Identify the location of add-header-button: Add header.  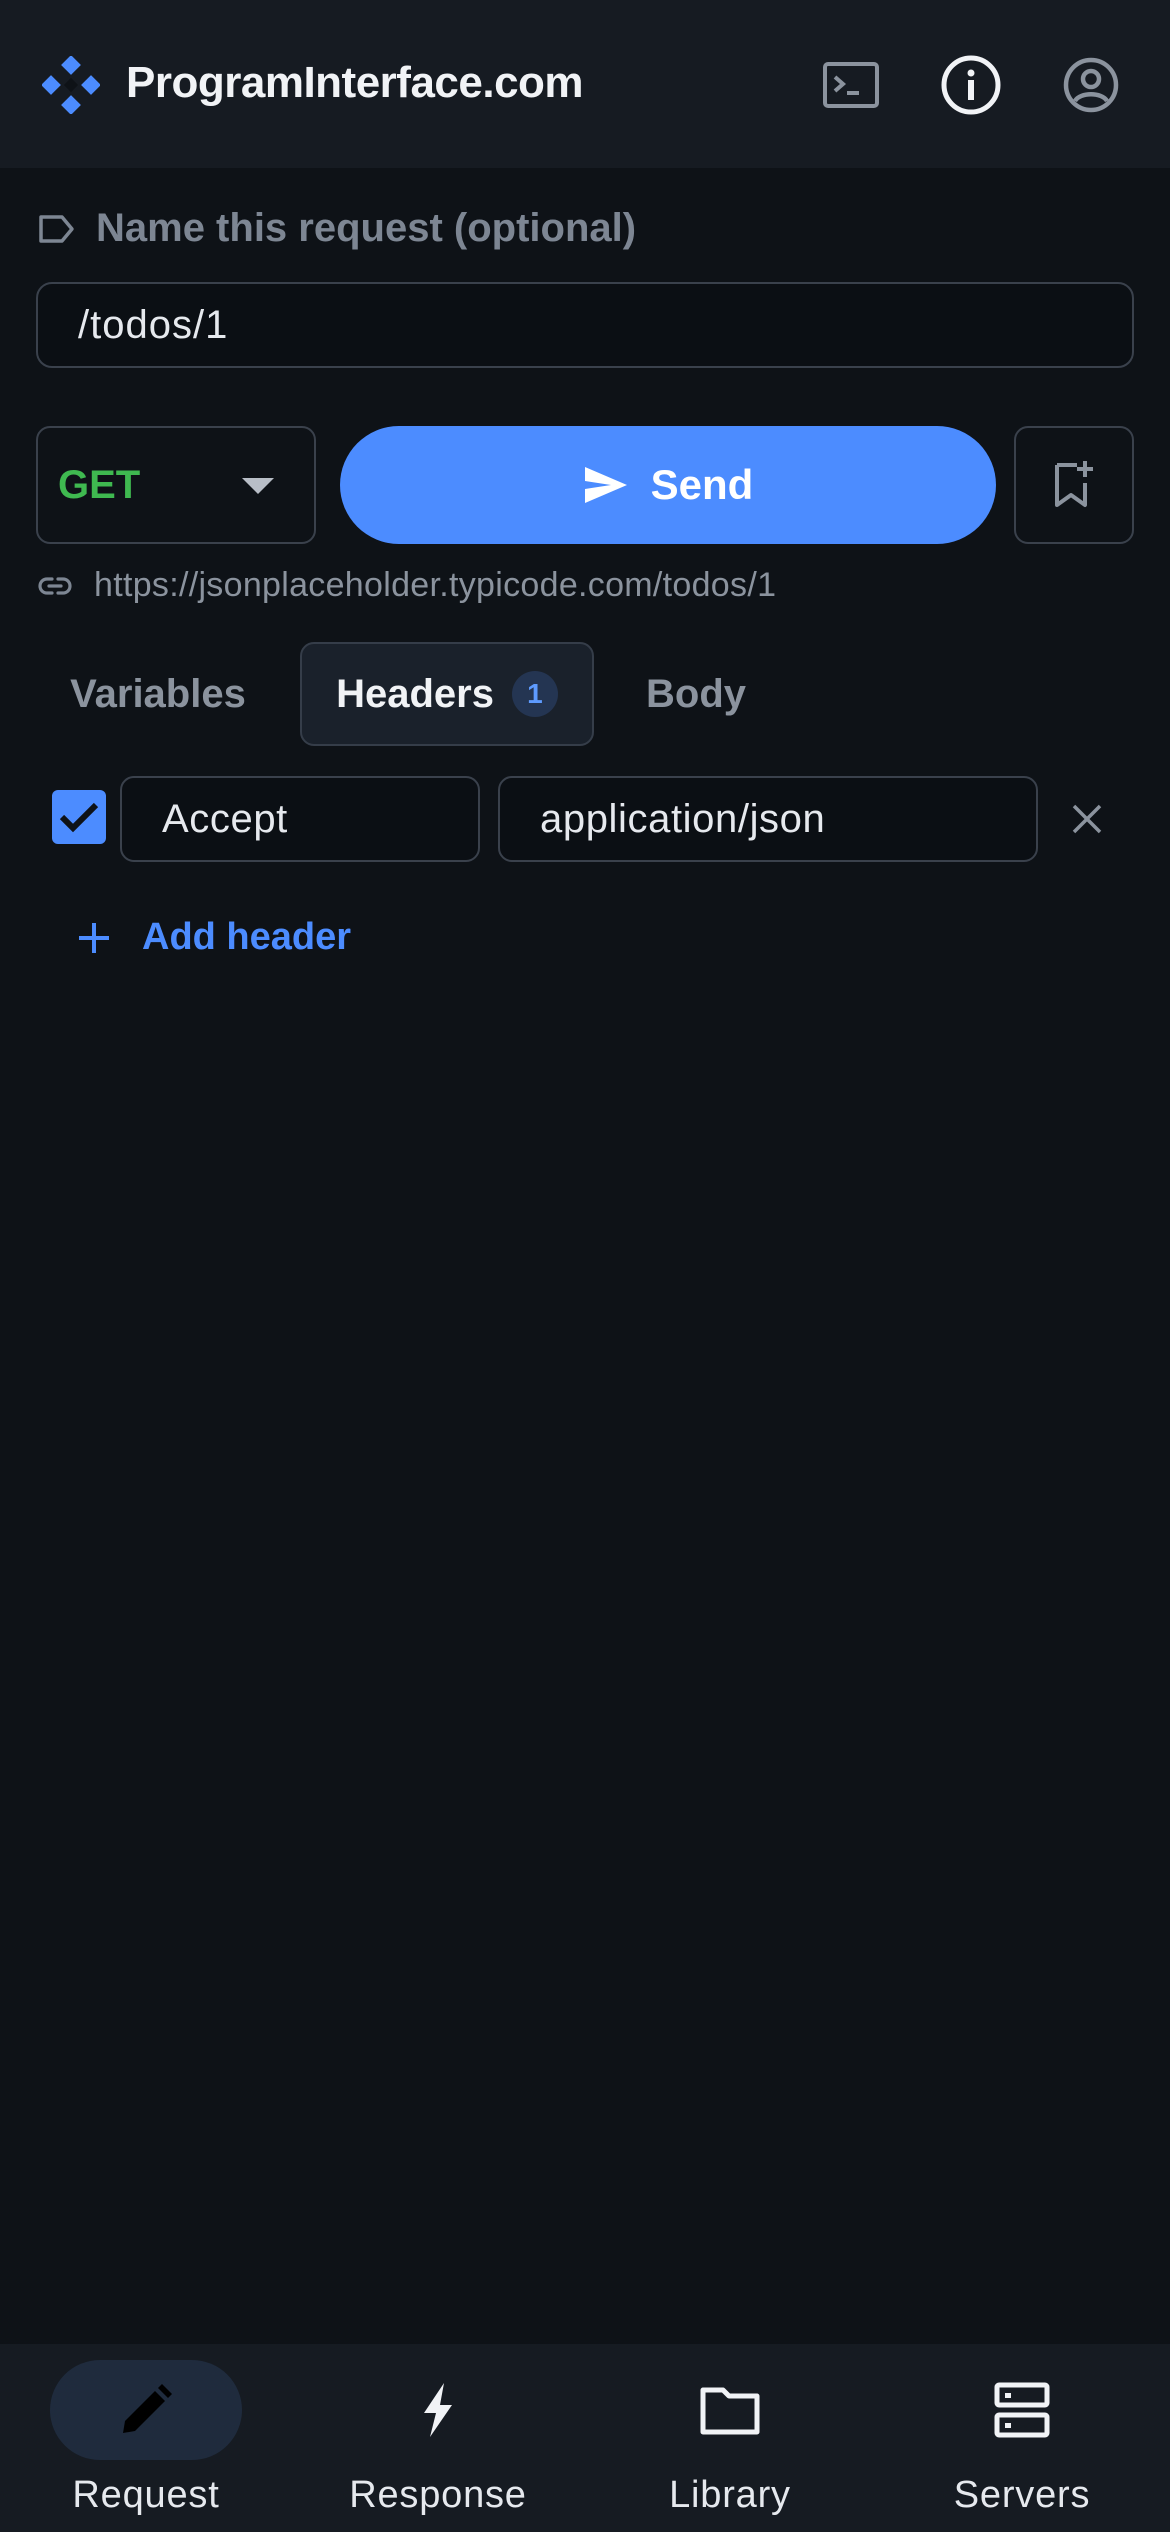
(213, 937).